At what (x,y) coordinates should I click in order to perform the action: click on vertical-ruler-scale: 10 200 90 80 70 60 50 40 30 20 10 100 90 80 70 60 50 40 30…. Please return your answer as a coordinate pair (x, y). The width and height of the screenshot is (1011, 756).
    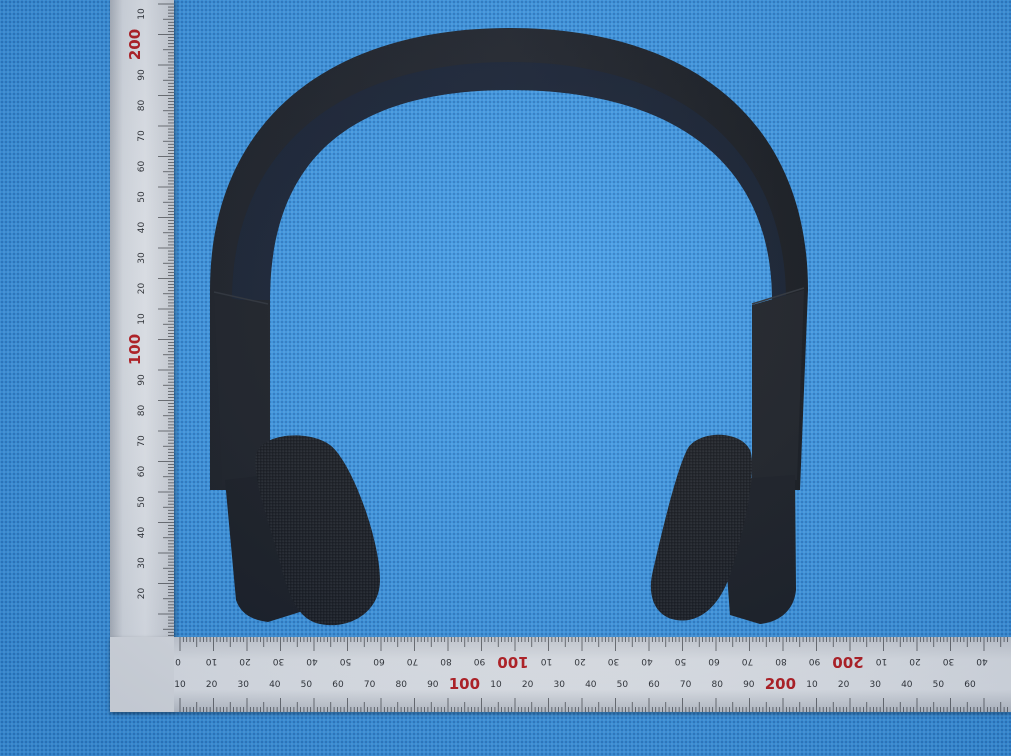
    Looking at the image, I should click on (150, 322).